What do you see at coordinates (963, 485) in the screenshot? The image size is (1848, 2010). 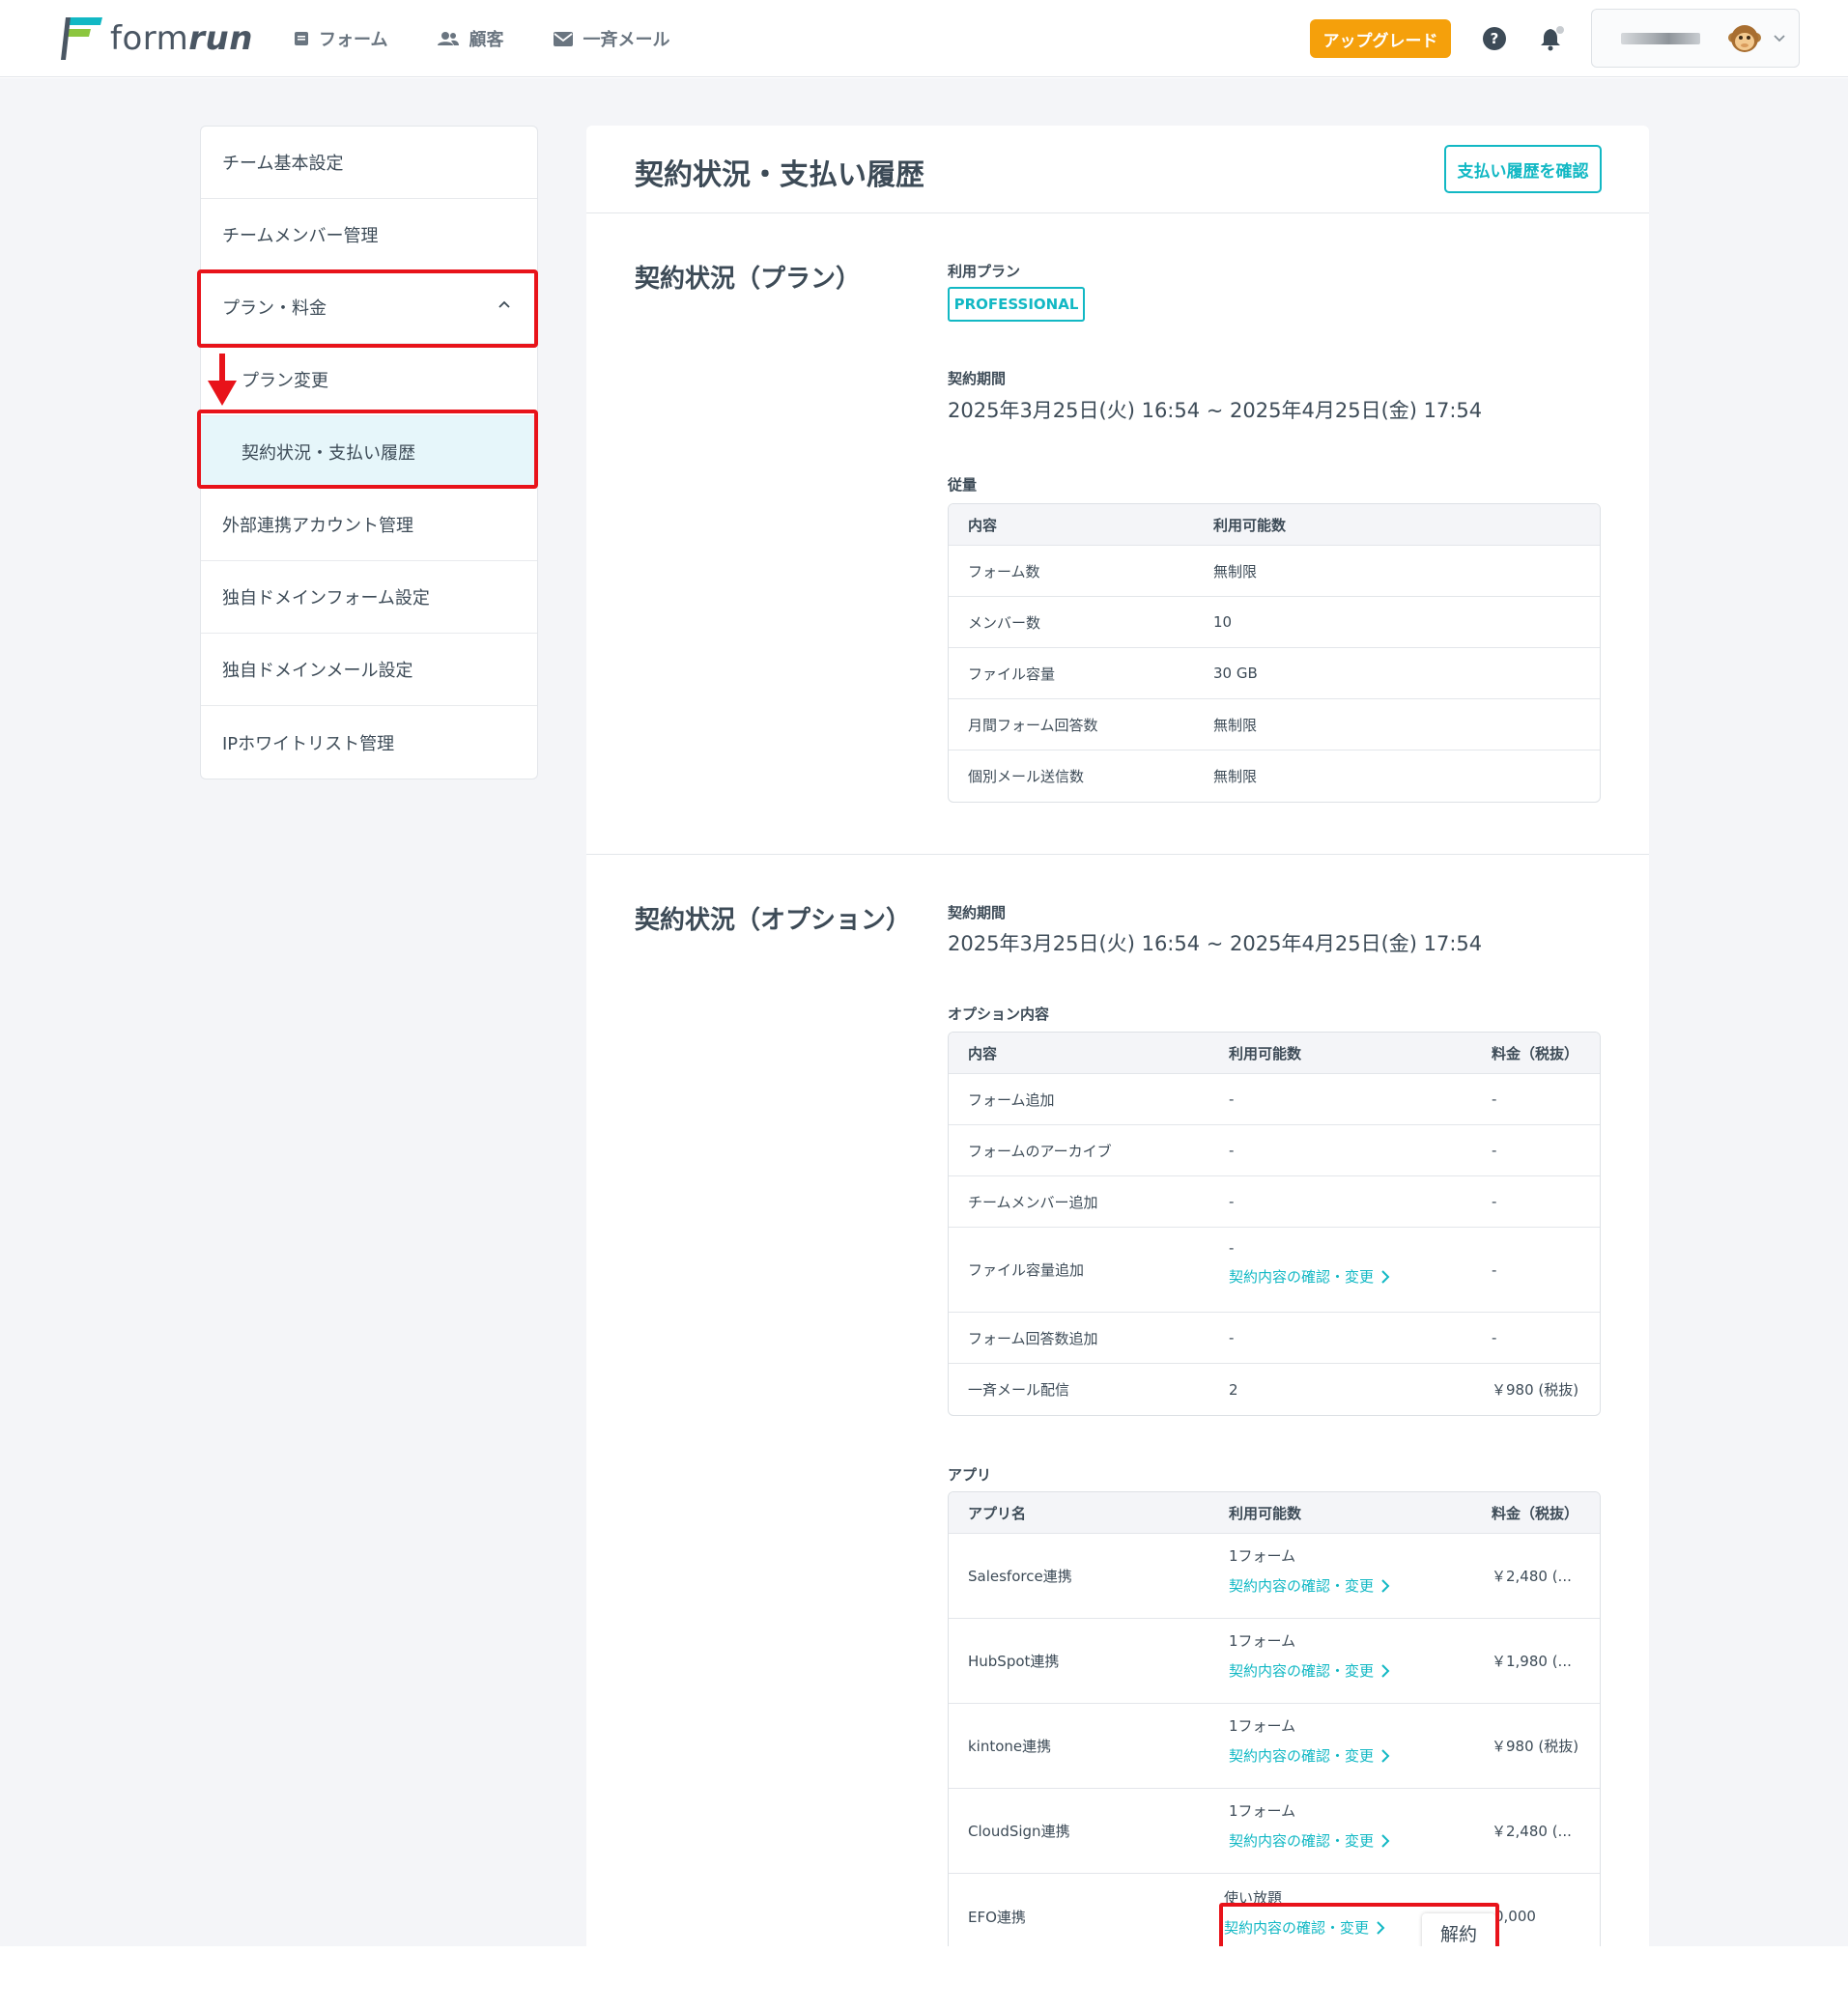 I see `usage-label: 従量` at bounding box center [963, 485].